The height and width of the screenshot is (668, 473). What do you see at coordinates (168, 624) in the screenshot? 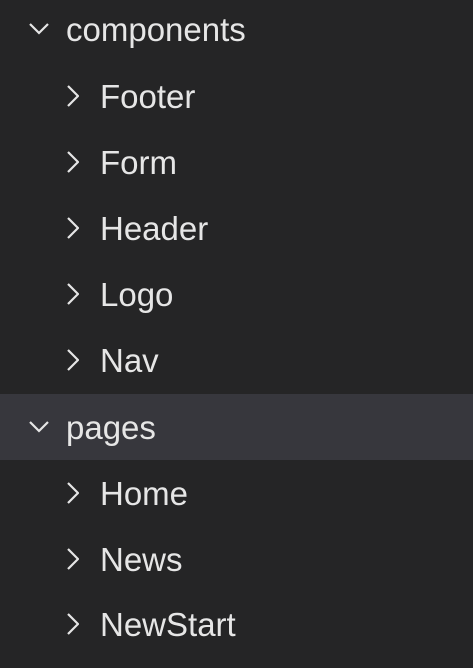
I see `folder-label: NewStart` at bounding box center [168, 624].